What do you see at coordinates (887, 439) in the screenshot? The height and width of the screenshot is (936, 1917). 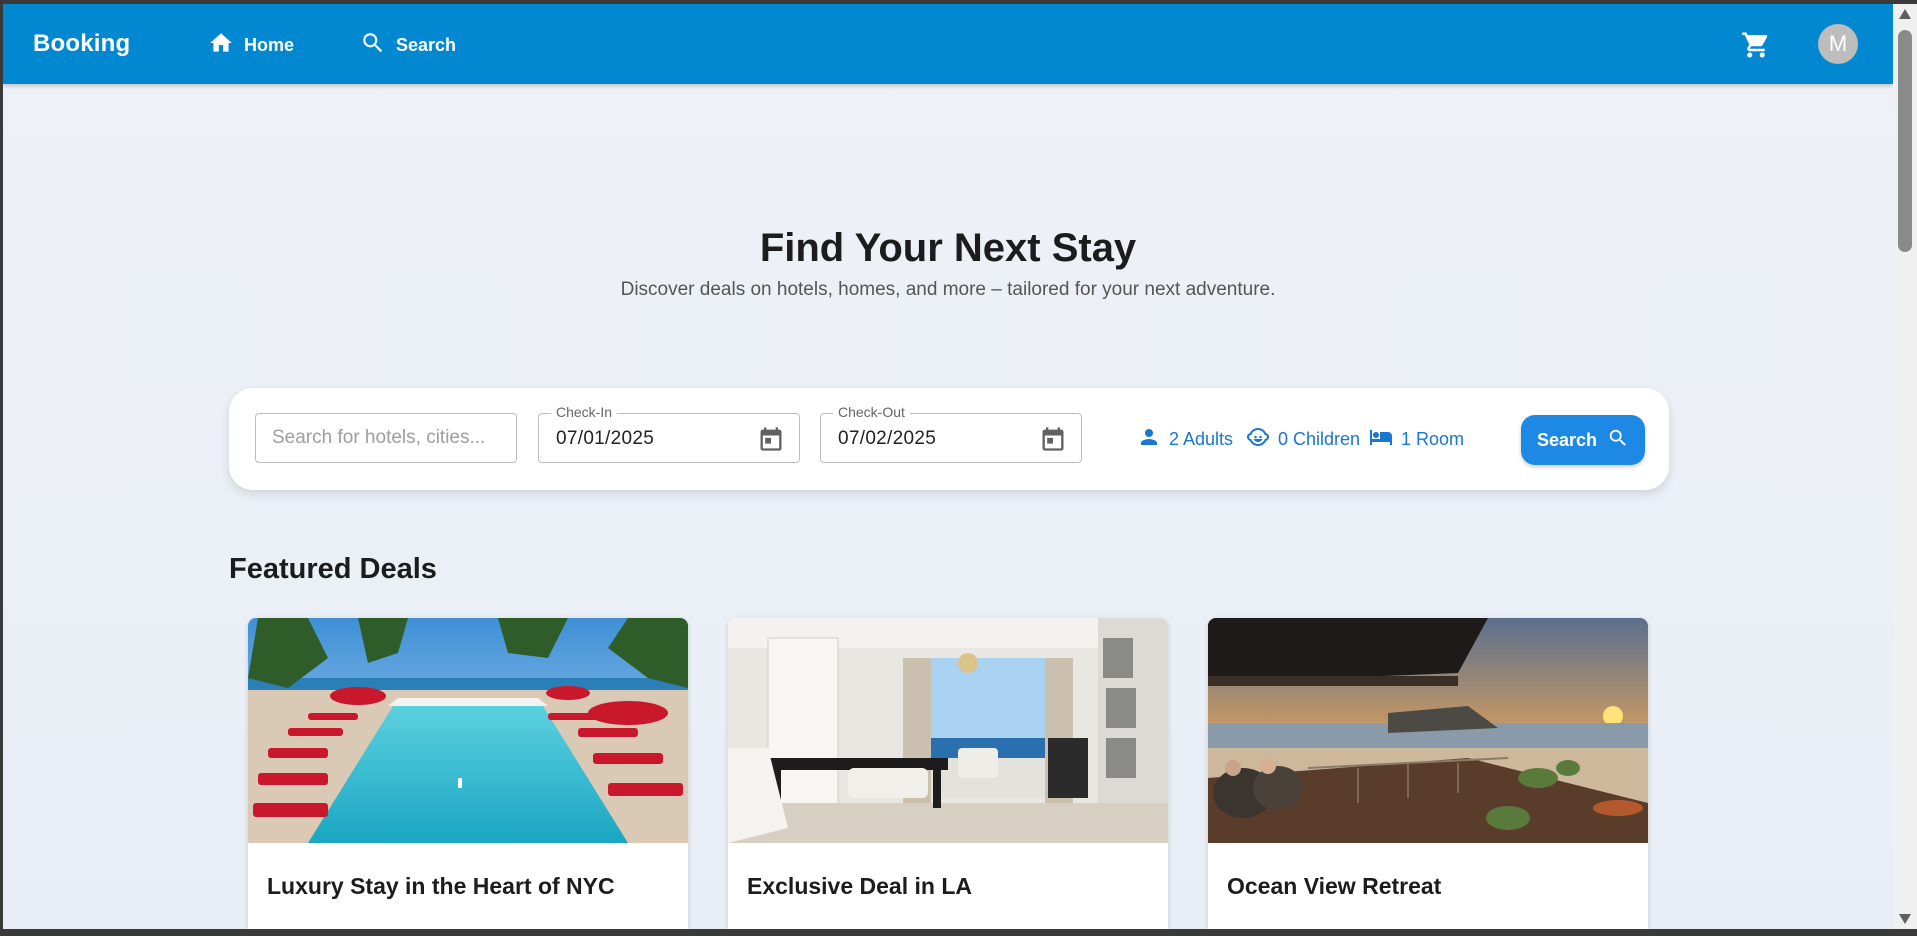 I see `check-out-value: 07/02/2025` at bounding box center [887, 439].